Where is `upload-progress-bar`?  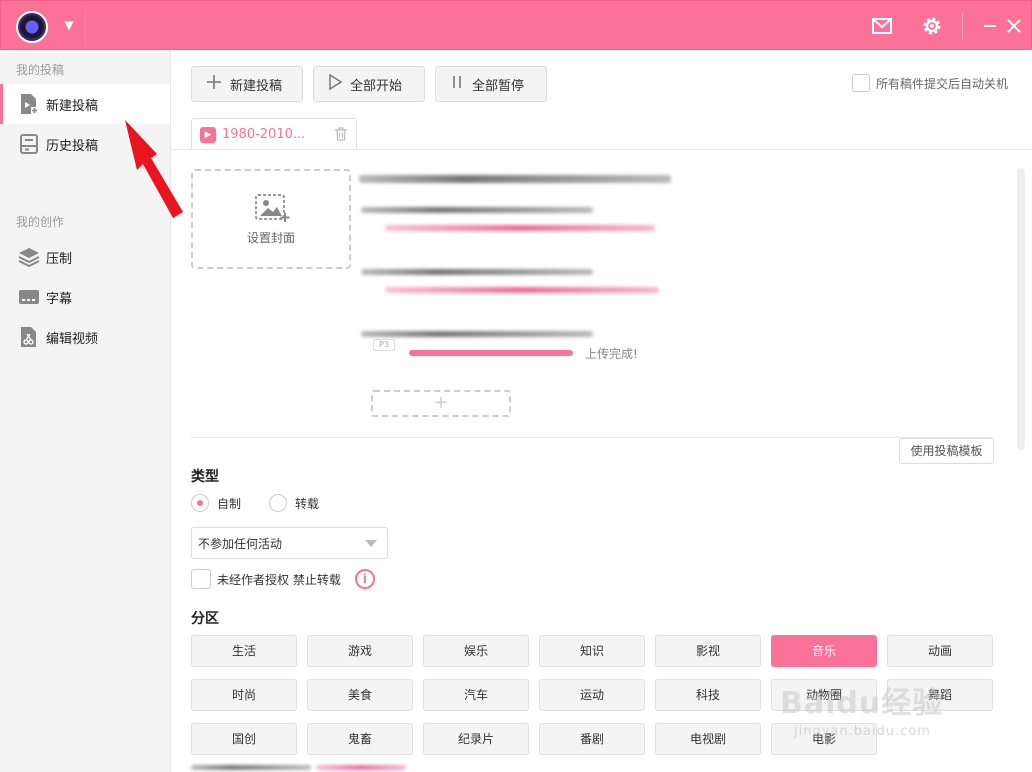
upload-progress-bar is located at coordinates (491, 353).